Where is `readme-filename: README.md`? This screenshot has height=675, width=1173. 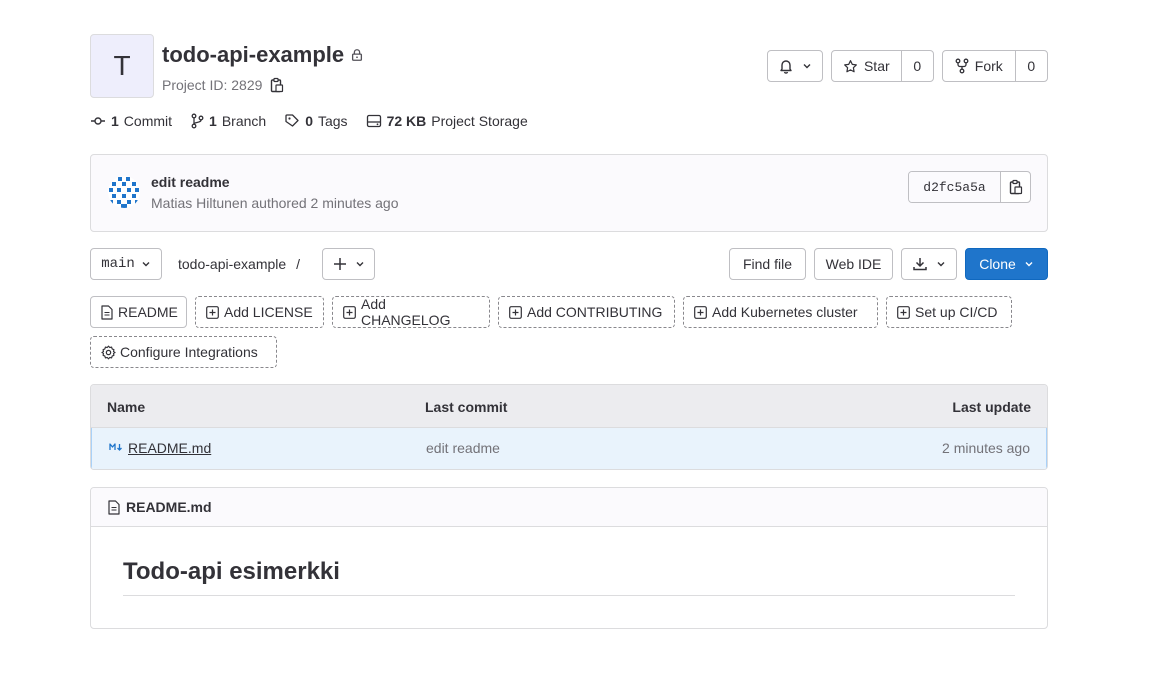
readme-filename: README.md is located at coordinates (169, 507).